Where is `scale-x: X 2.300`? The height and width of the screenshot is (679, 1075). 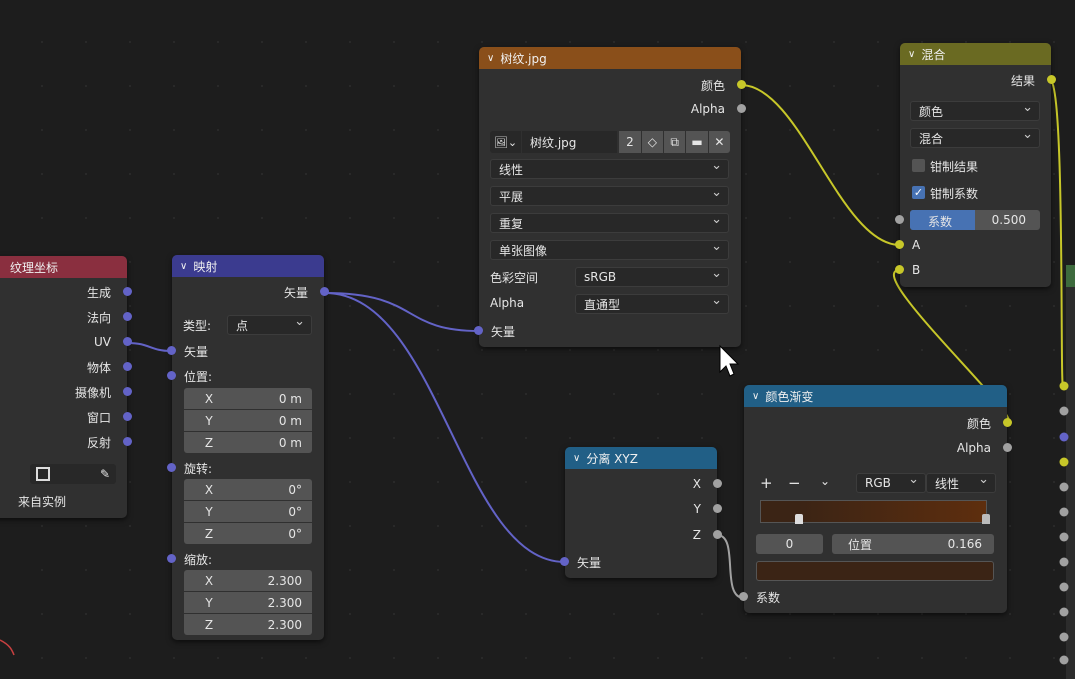 scale-x: X 2.300 is located at coordinates (248, 580).